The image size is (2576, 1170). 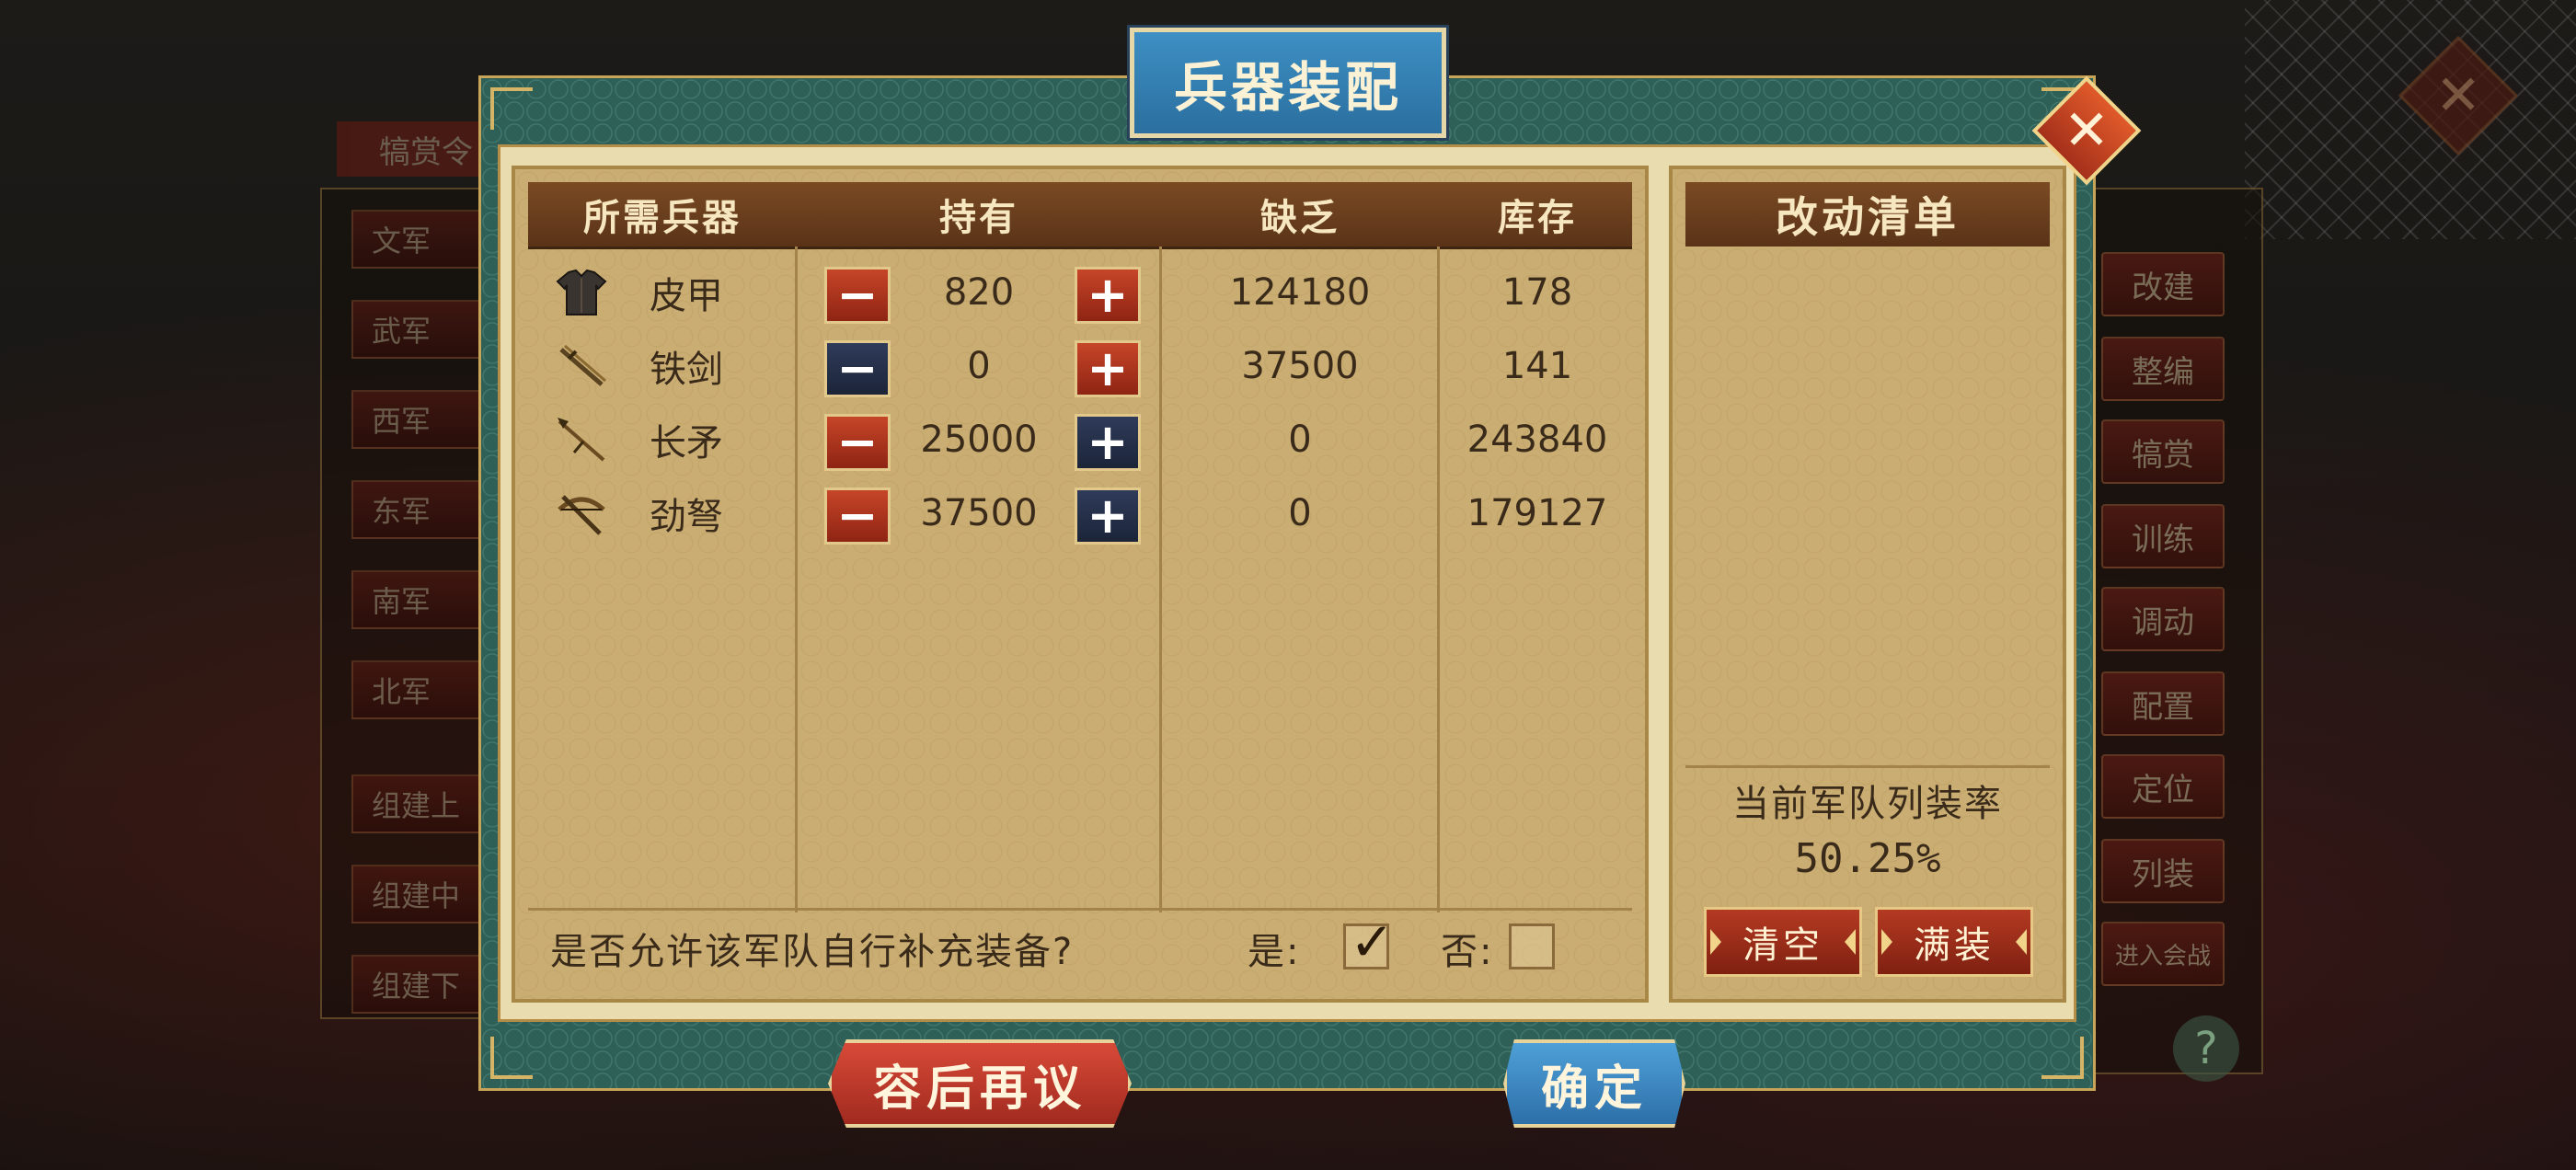 What do you see at coordinates (1537, 292) in the screenshot?
I see `stock-value: 178` at bounding box center [1537, 292].